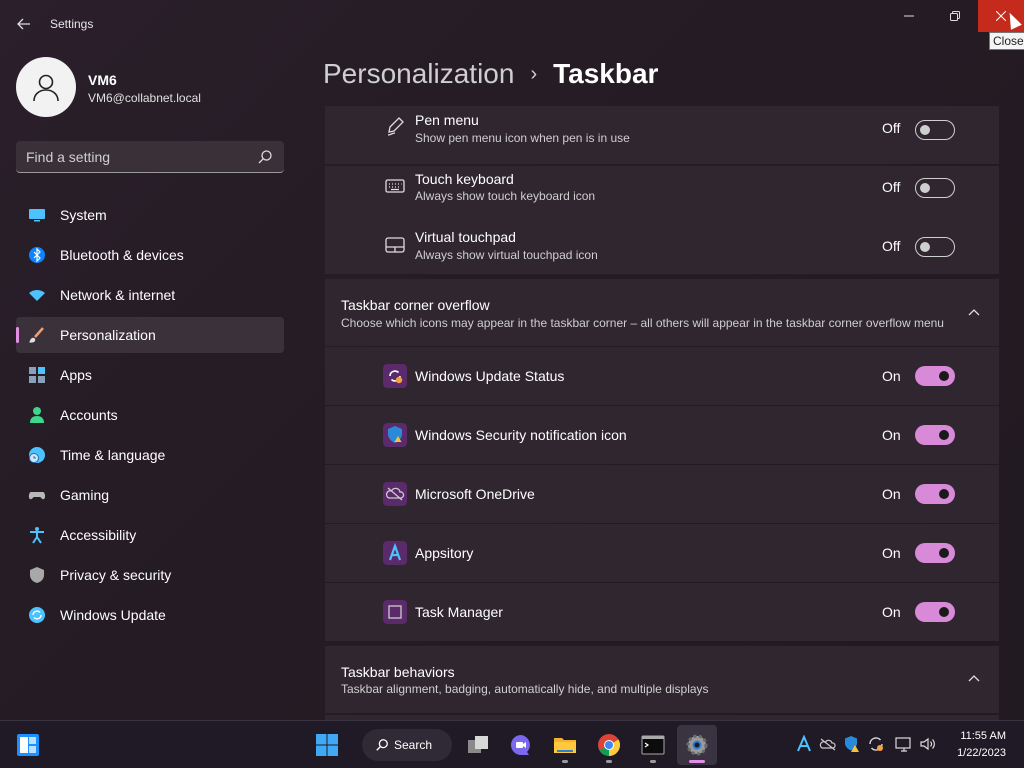 This screenshot has height=768, width=1024. What do you see at coordinates (85, 495) in the screenshot?
I see `sidebar-item-label: Gaming` at bounding box center [85, 495].